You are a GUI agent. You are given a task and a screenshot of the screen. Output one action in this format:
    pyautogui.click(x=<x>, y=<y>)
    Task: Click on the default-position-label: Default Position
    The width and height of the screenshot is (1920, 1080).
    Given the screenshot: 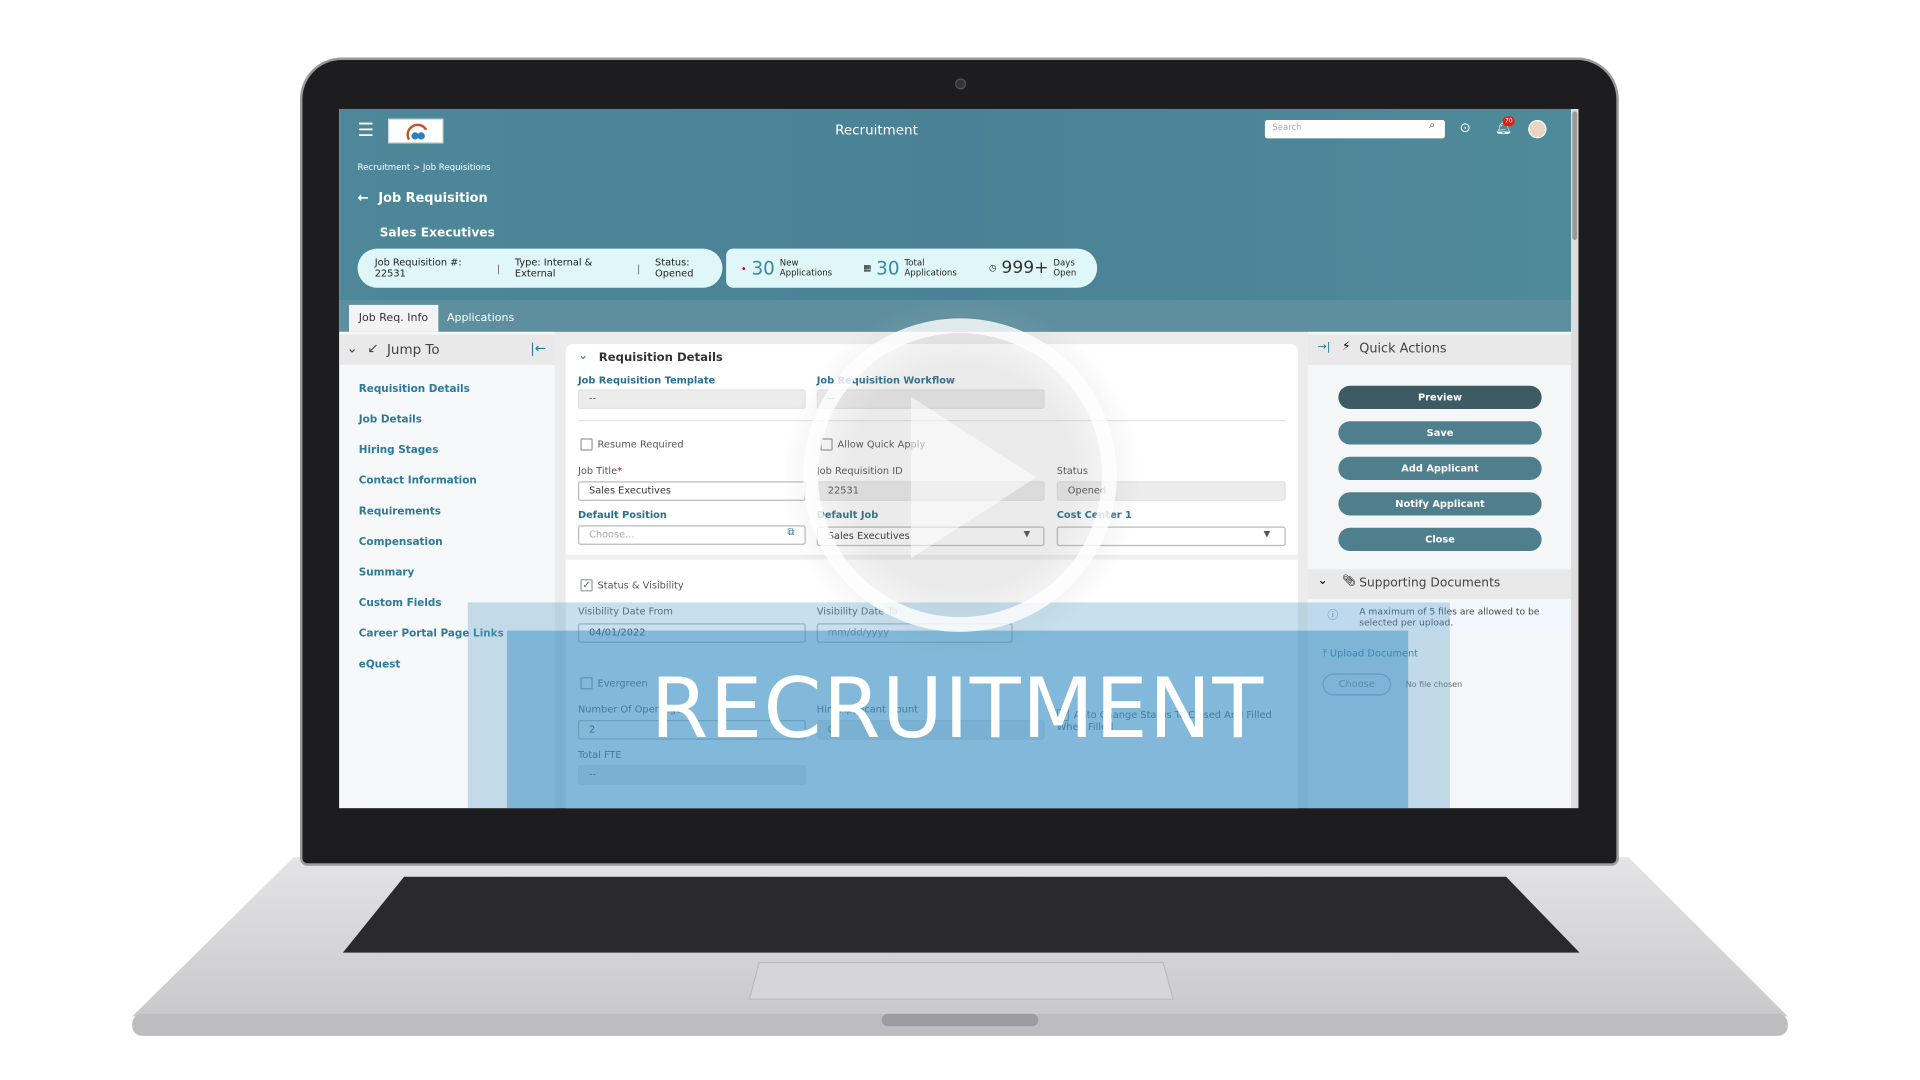 What is the action you would take?
    pyautogui.click(x=622, y=515)
    